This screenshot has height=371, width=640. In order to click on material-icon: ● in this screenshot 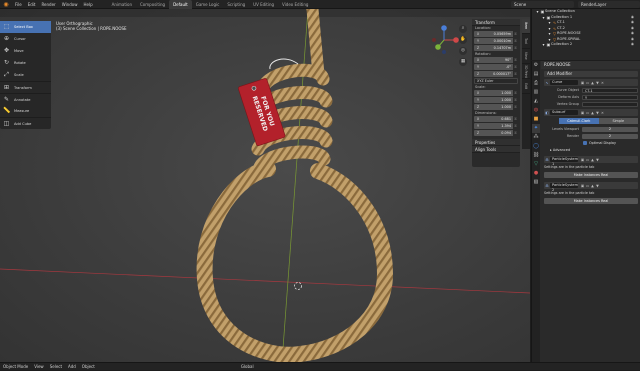, I will do `click(536, 173)`.